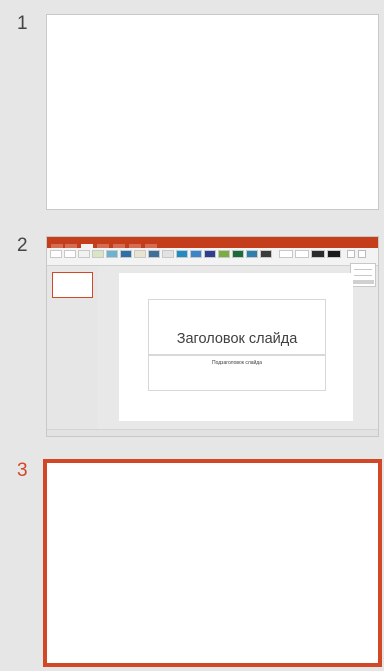  What do you see at coordinates (212, 432) in the screenshot?
I see `mini-status-bar` at bounding box center [212, 432].